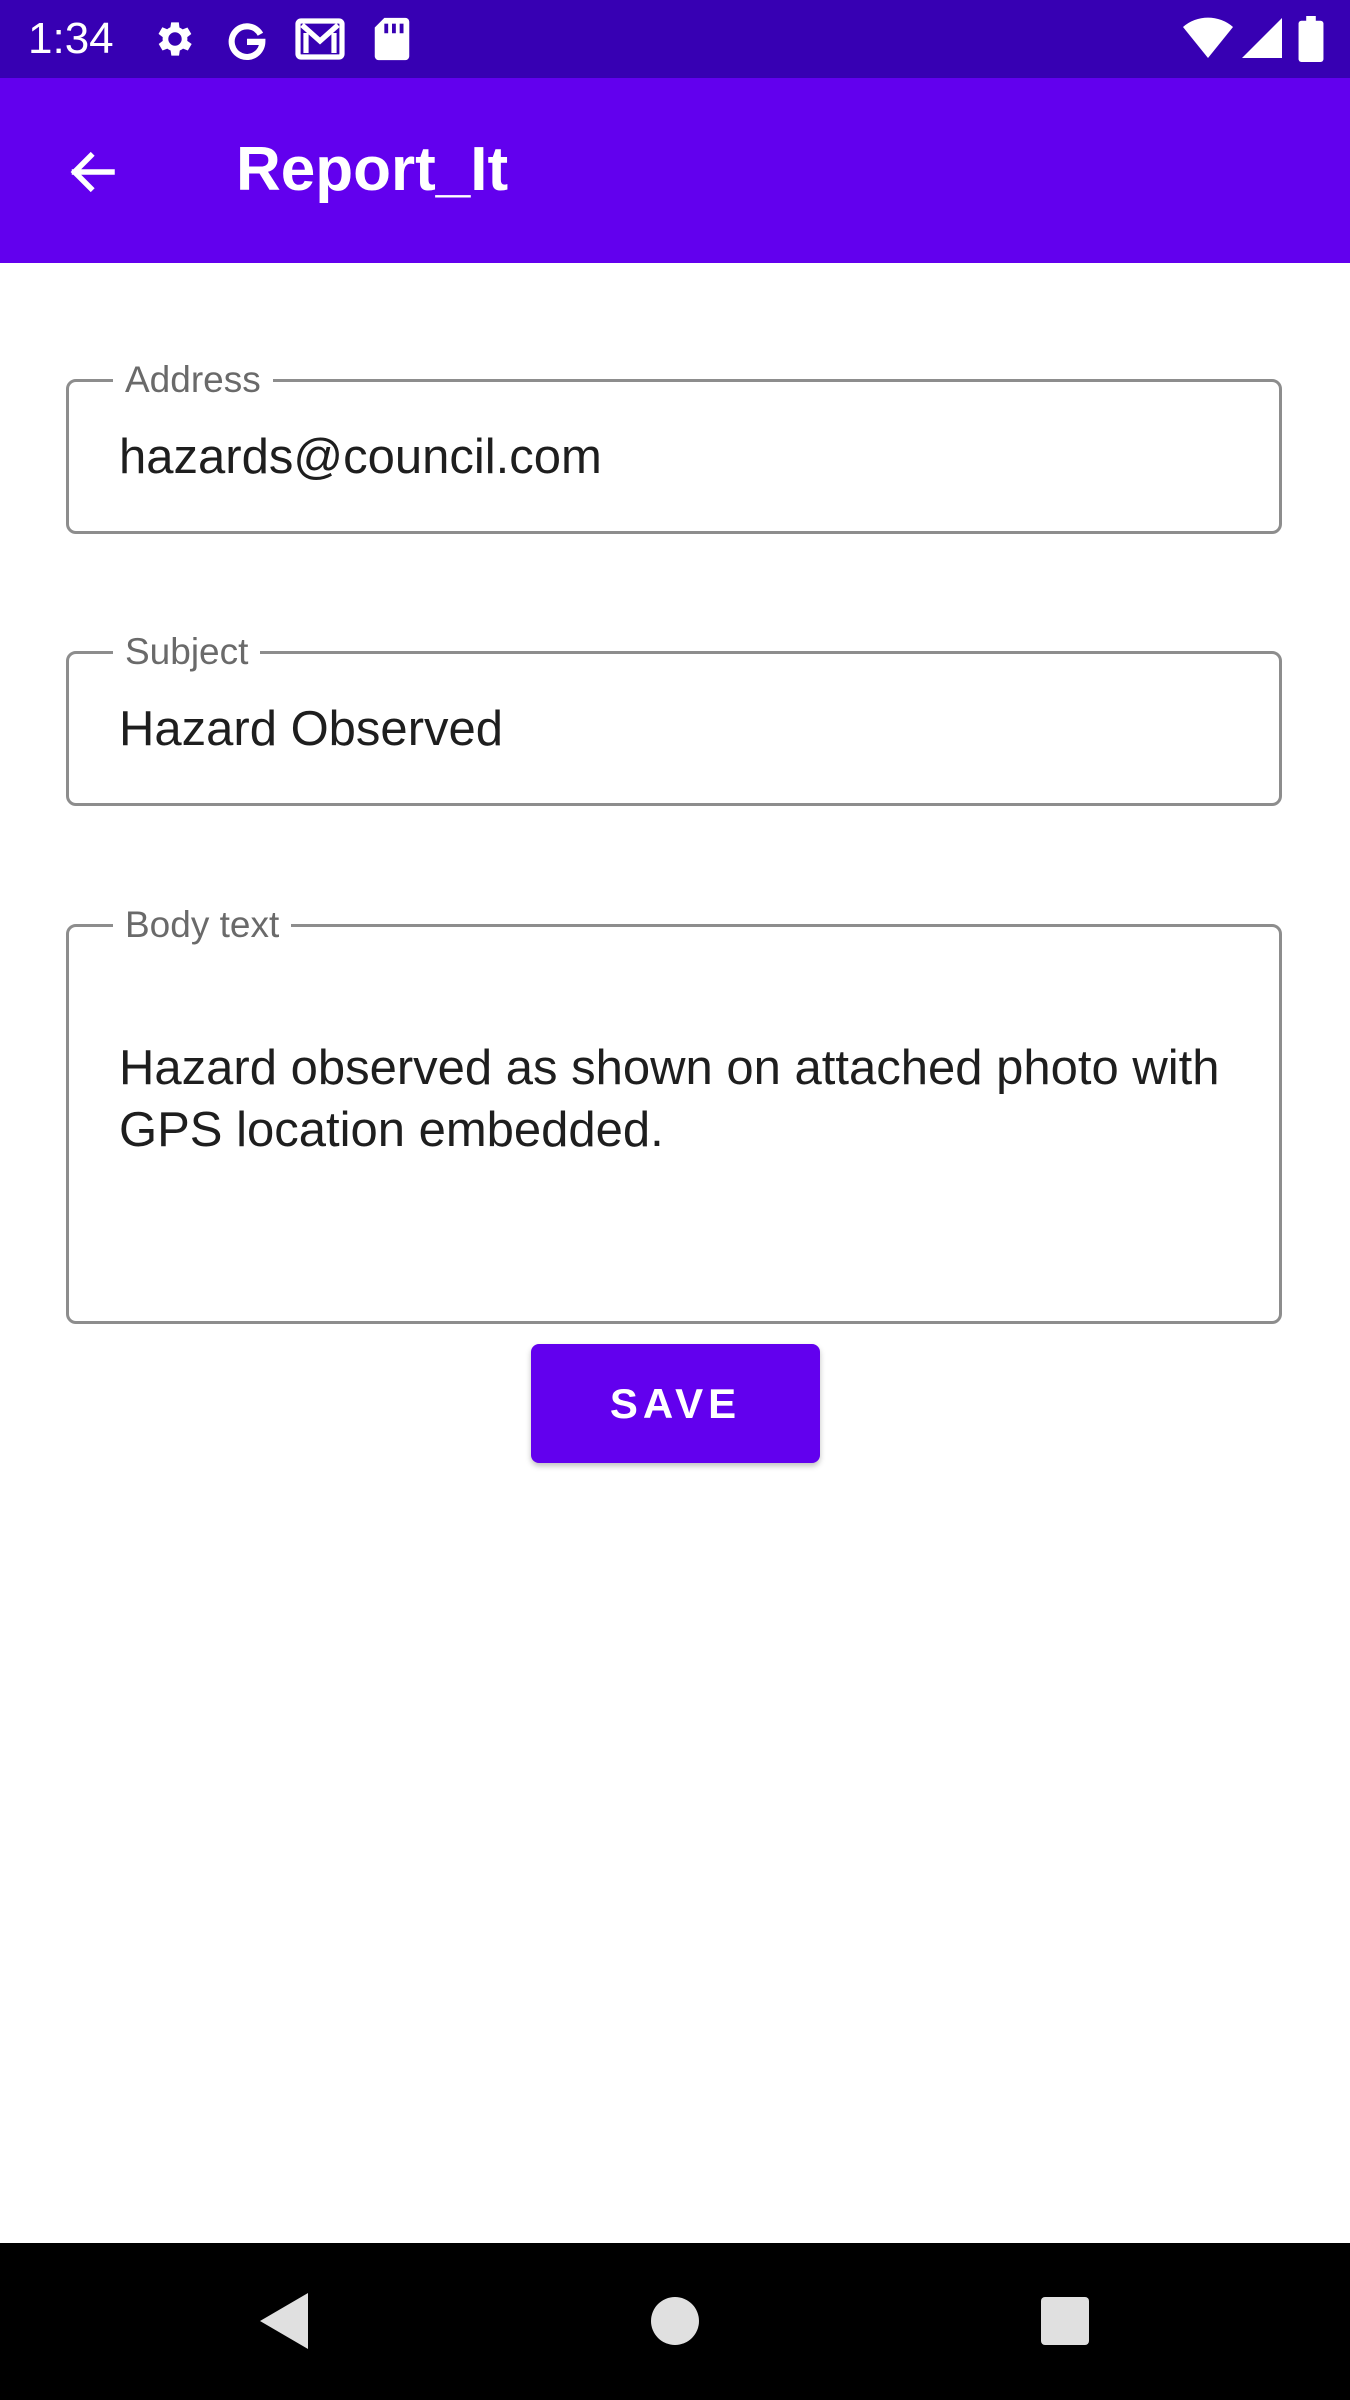 This screenshot has height=2400, width=1350. I want to click on back-triangle-icon, so click(284, 2321).